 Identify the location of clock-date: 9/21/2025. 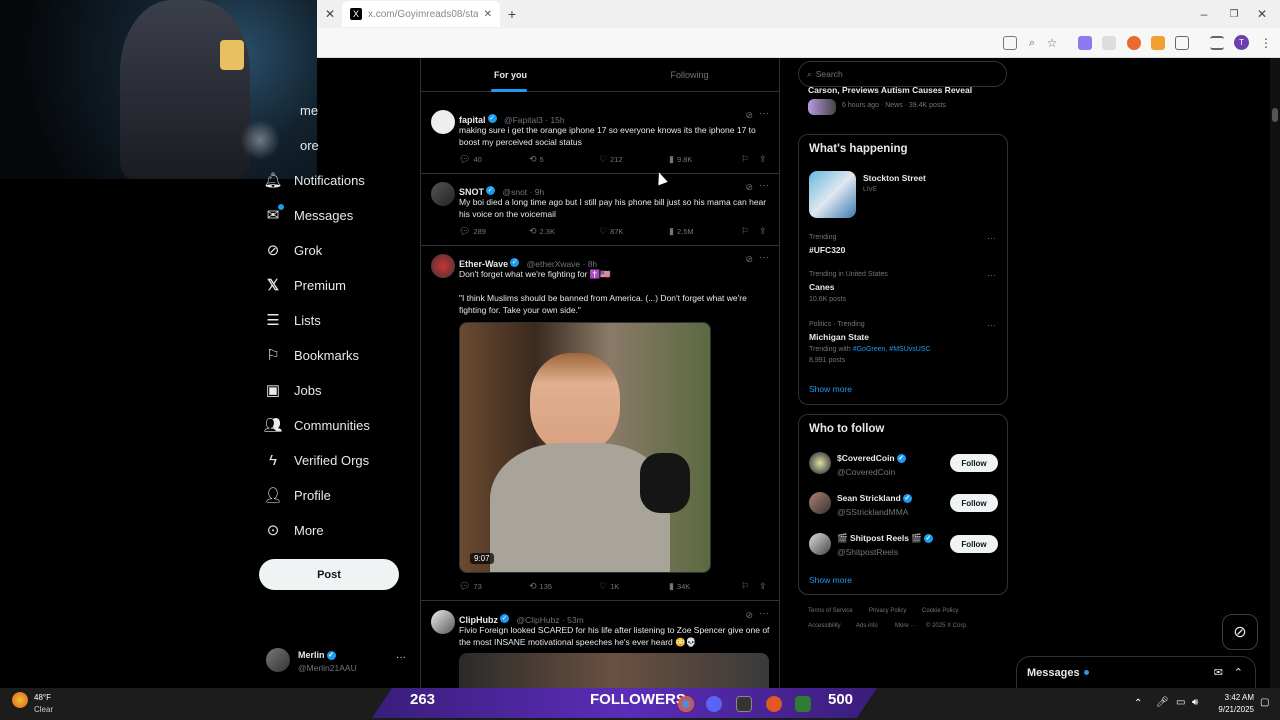
(1230, 709).